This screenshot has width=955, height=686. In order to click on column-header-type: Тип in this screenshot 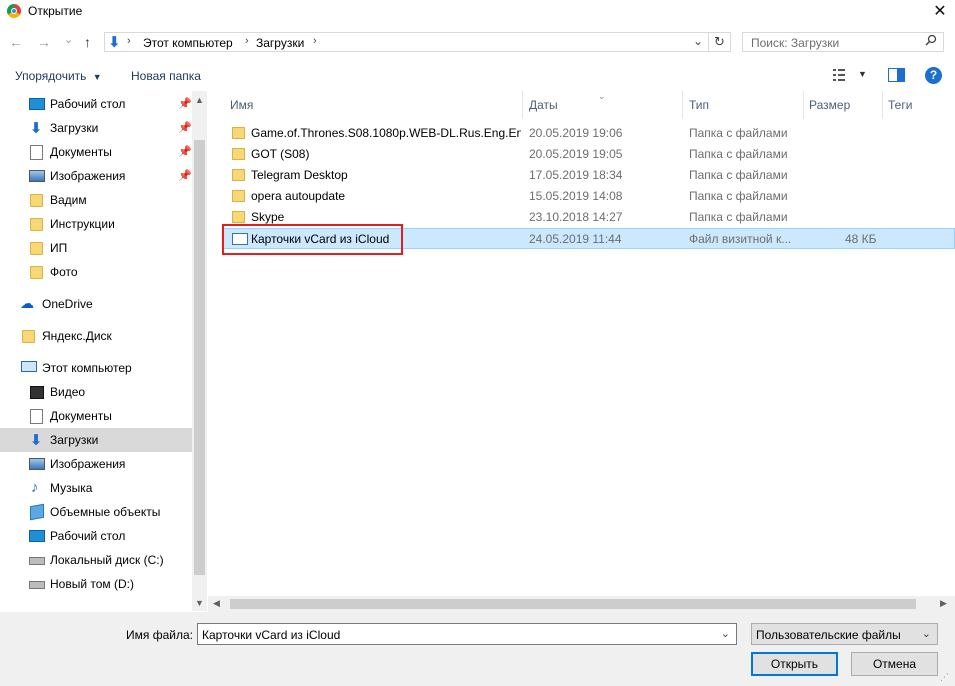, I will do `click(699, 105)`.